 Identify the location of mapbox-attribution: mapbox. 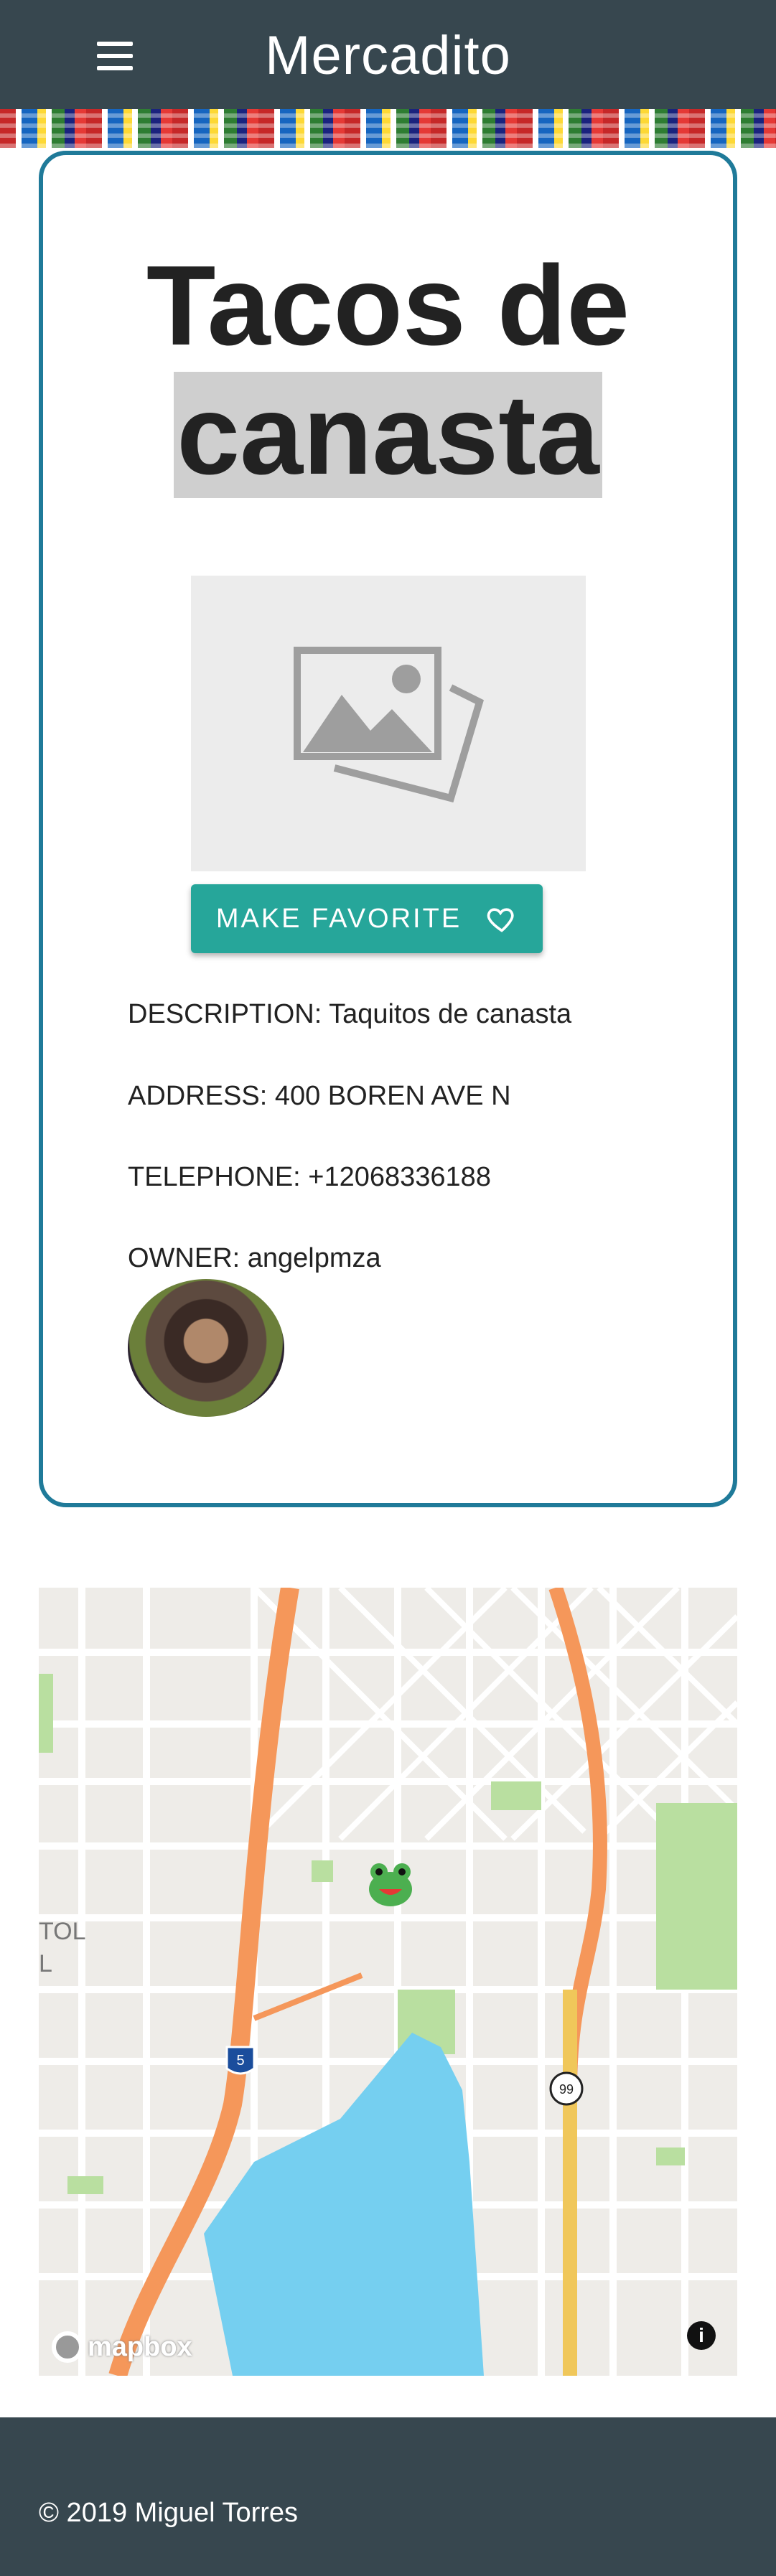
(122, 2347).